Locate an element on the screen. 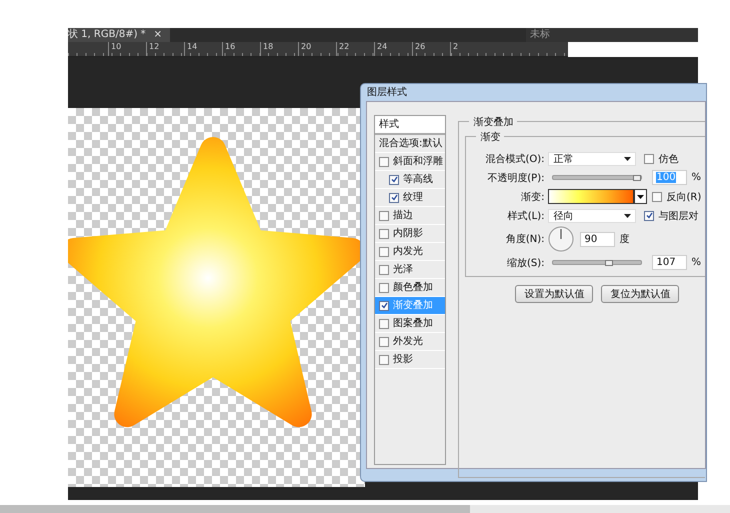 The width and height of the screenshot is (730, 513). blend-options-item: 混合选项:默认 is located at coordinates (410, 144).